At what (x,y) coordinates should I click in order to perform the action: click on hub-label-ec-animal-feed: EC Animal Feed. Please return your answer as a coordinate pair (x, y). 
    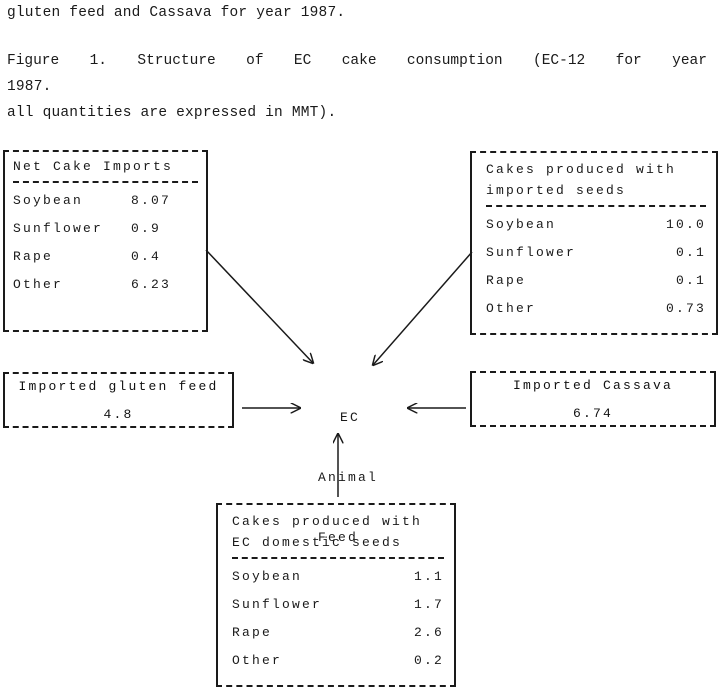
    Looking at the image, I should click on (350, 468).